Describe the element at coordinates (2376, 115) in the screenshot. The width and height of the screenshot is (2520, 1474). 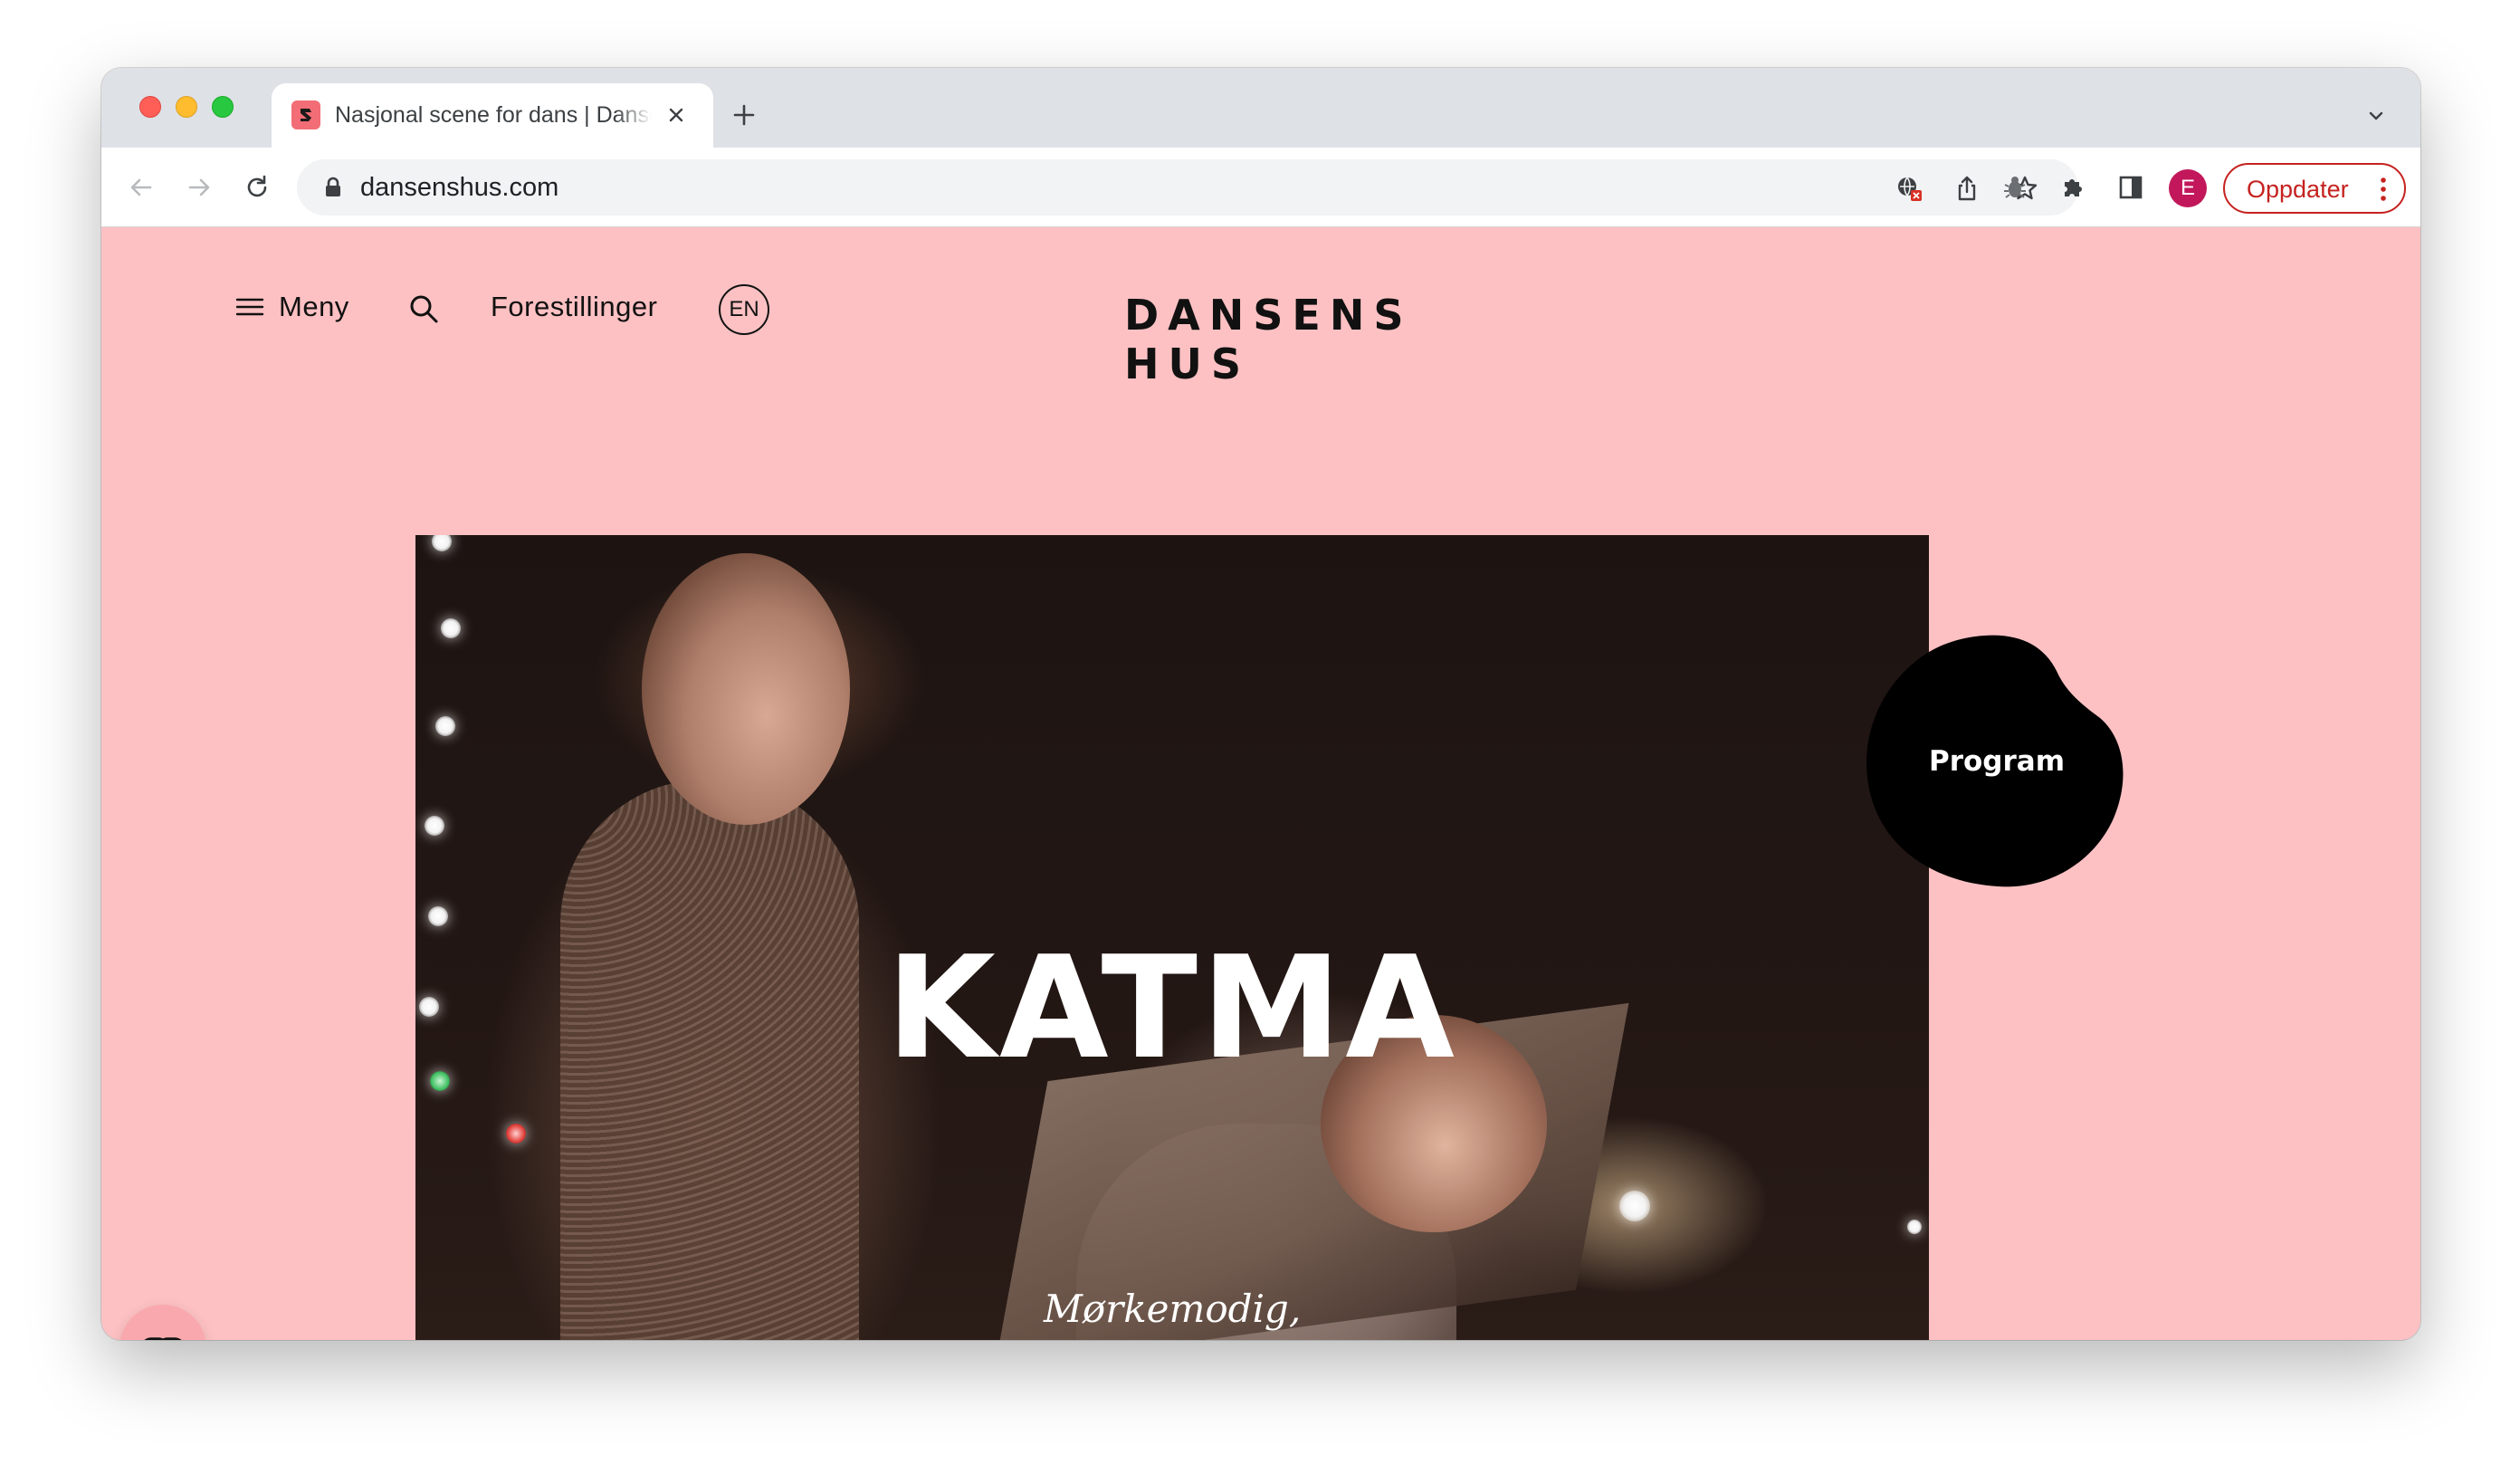
I see `tab-search-chevron-down-icon` at that location.